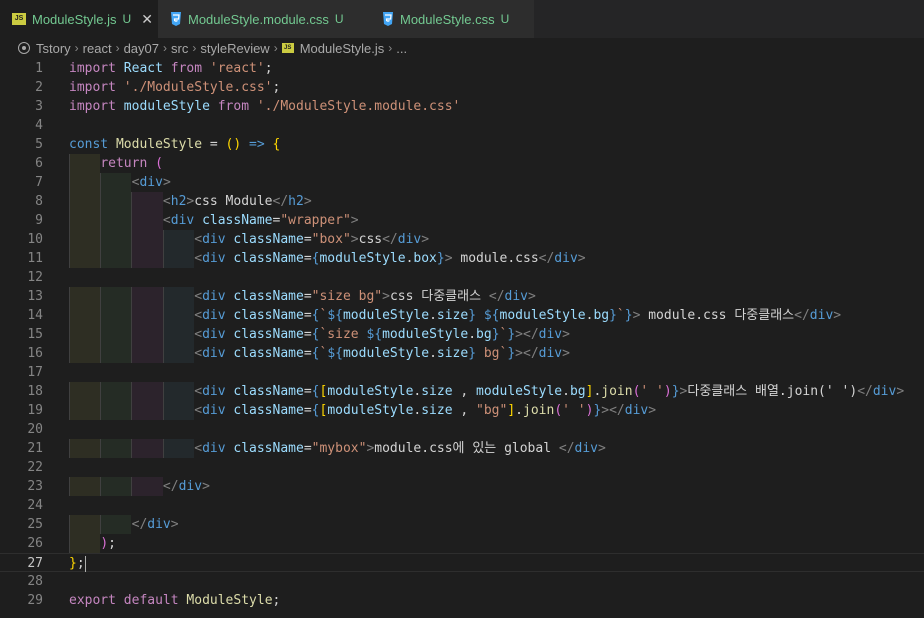 The height and width of the screenshot is (618, 924). Describe the element at coordinates (462, 144) in the screenshot. I see `code-line: 5 const ModuleStyle = () => {` at that location.